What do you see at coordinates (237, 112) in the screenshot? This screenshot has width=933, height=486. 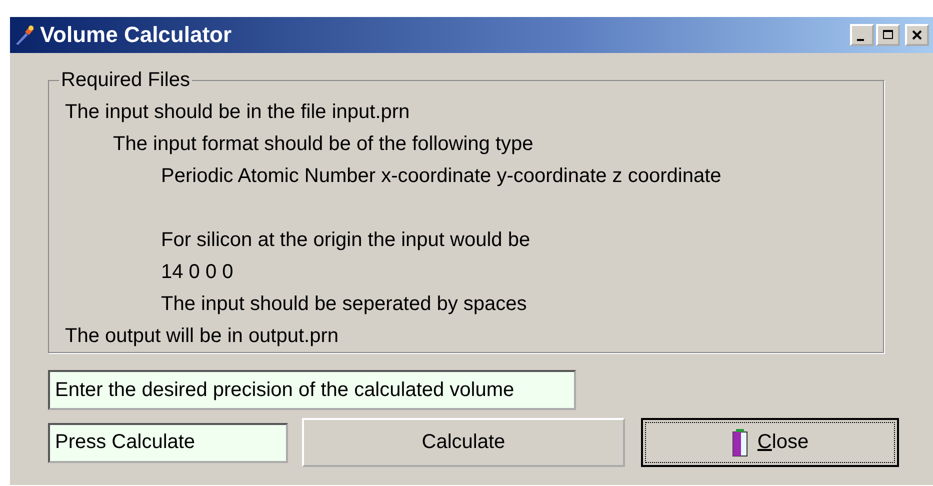 I see `info-text: The input should be in the file input.prn` at bounding box center [237, 112].